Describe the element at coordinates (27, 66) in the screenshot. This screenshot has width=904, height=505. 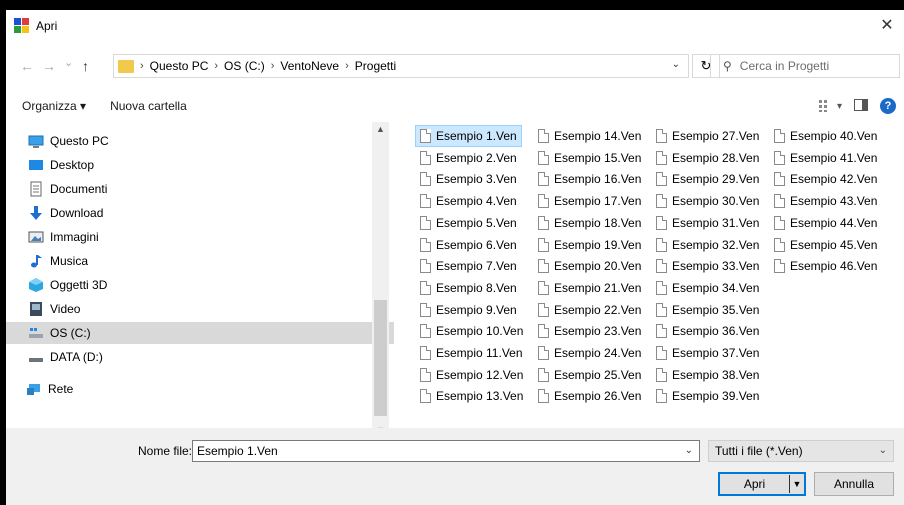
I see `back-arrow-icon: ←` at that location.